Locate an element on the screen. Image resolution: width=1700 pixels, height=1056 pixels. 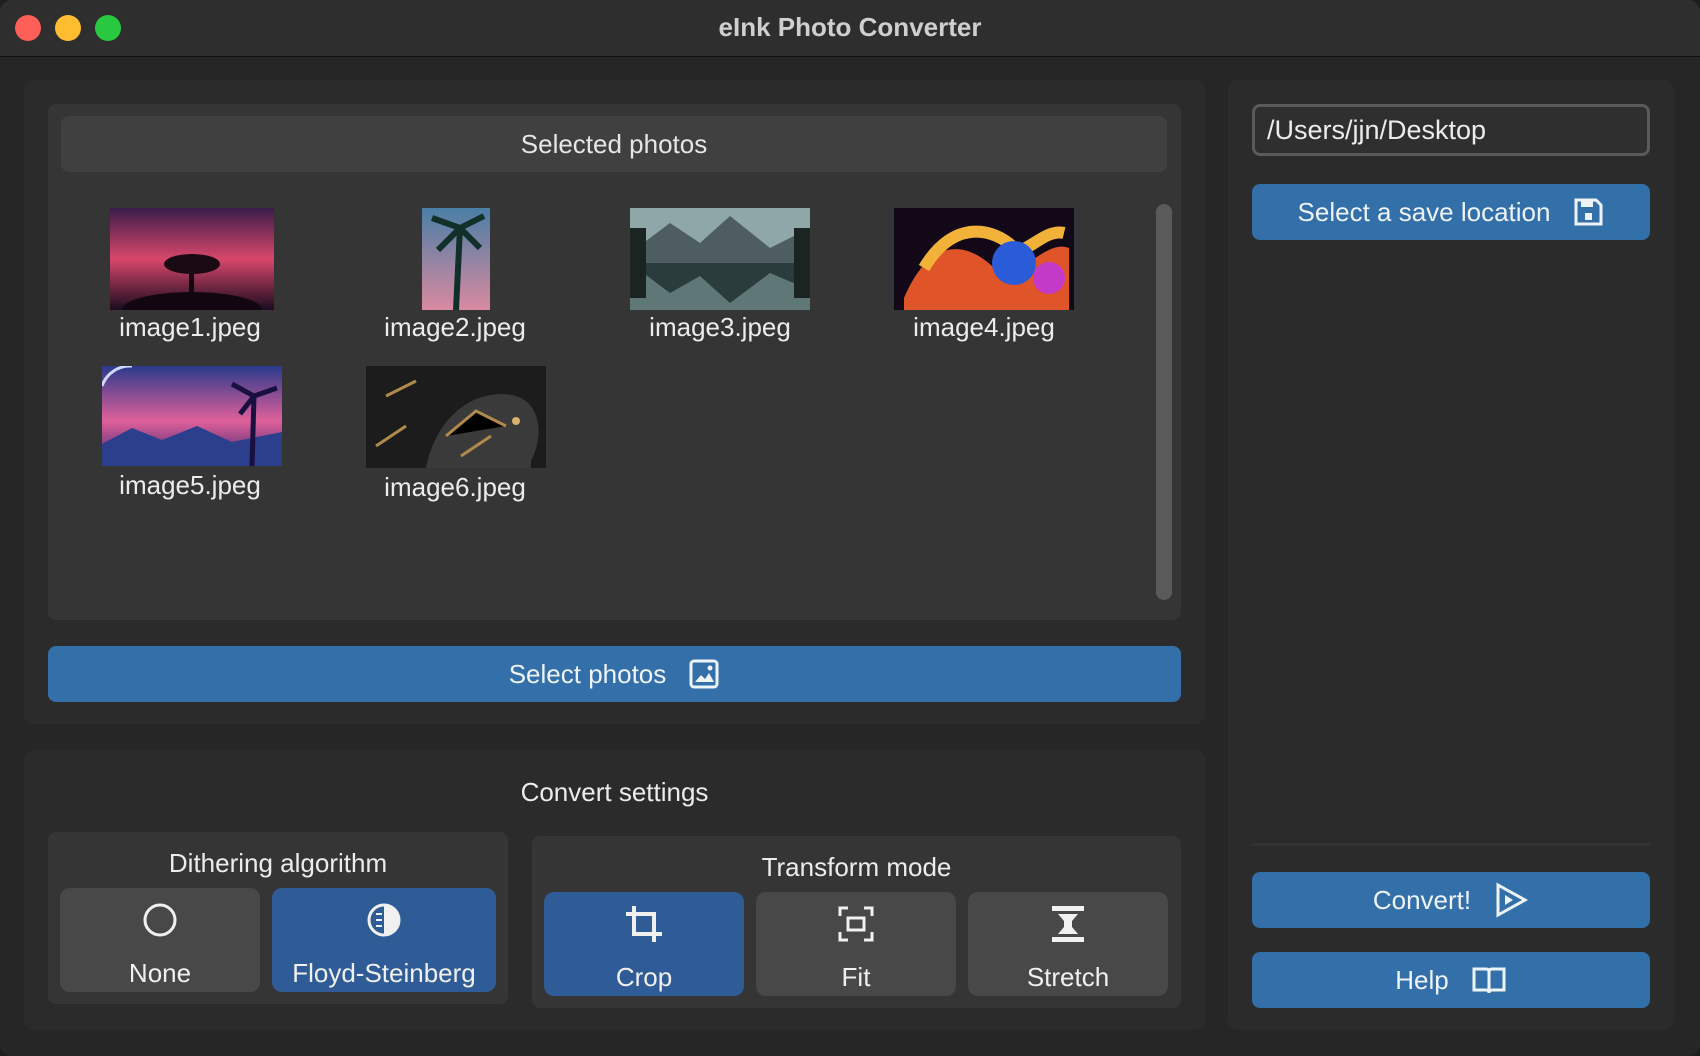
photo-name-1: image1.jpeg is located at coordinates (190, 327).